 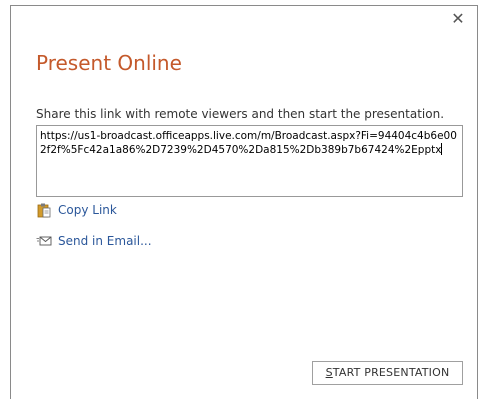 What do you see at coordinates (44, 210) in the screenshot?
I see `clipboard-icon` at bounding box center [44, 210].